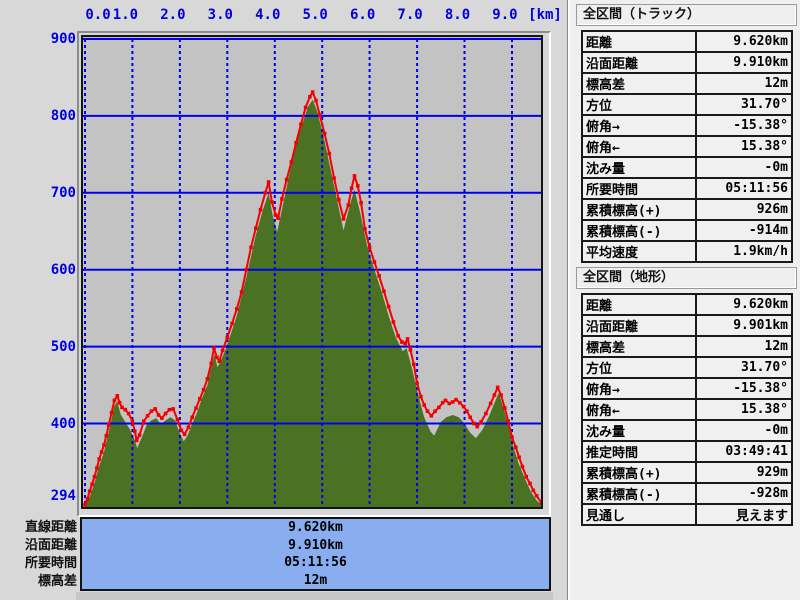 This screenshot has height=600, width=800. What do you see at coordinates (639, 514) in the screenshot?
I see `stat-label: 見通し` at bounding box center [639, 514].